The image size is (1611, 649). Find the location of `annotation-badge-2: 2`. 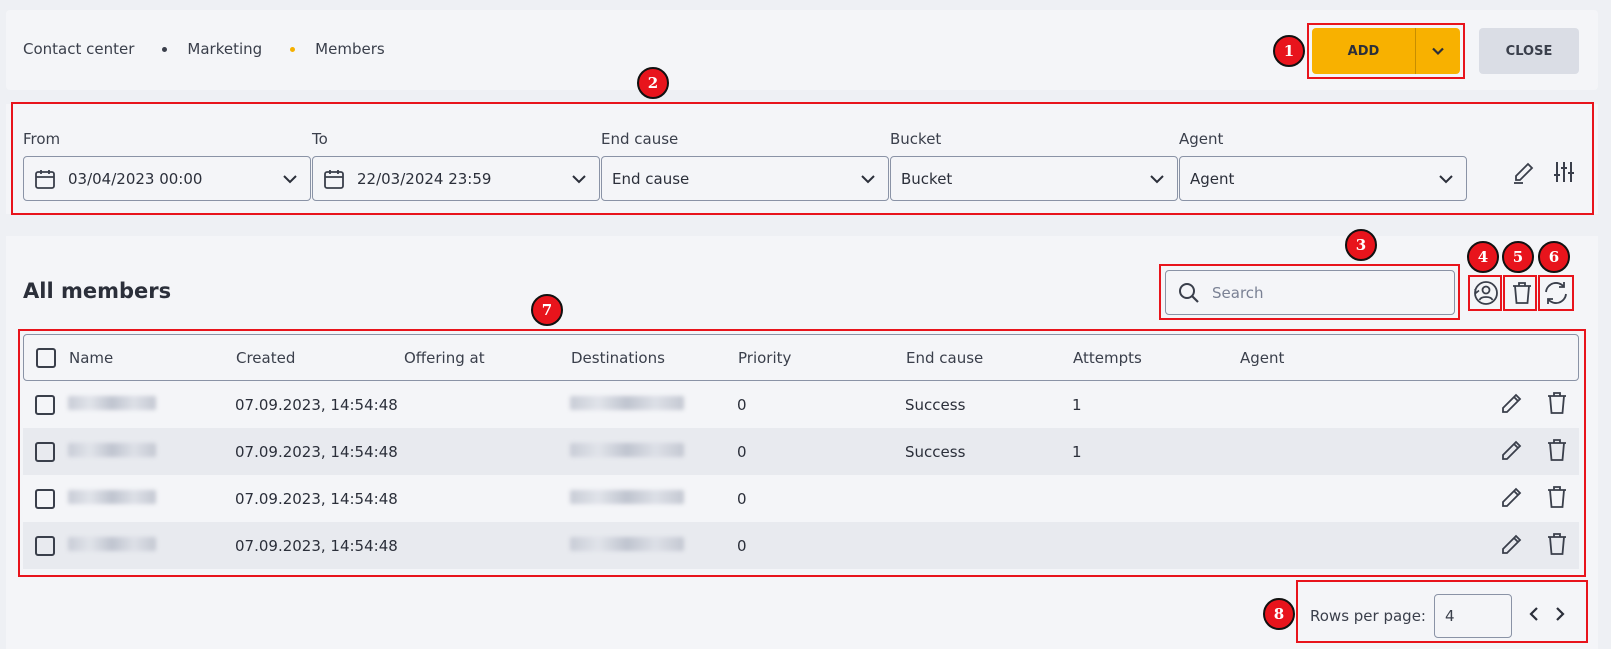

annotation-badge-2: 2 is located at coordinates (653, 83).